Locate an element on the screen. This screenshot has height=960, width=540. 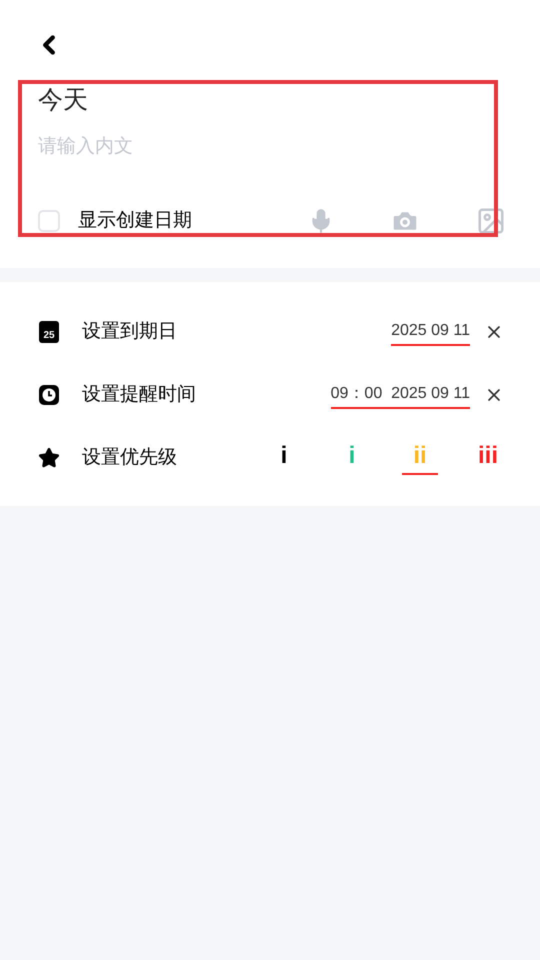
star-icon is located at coordinates (49, 458).